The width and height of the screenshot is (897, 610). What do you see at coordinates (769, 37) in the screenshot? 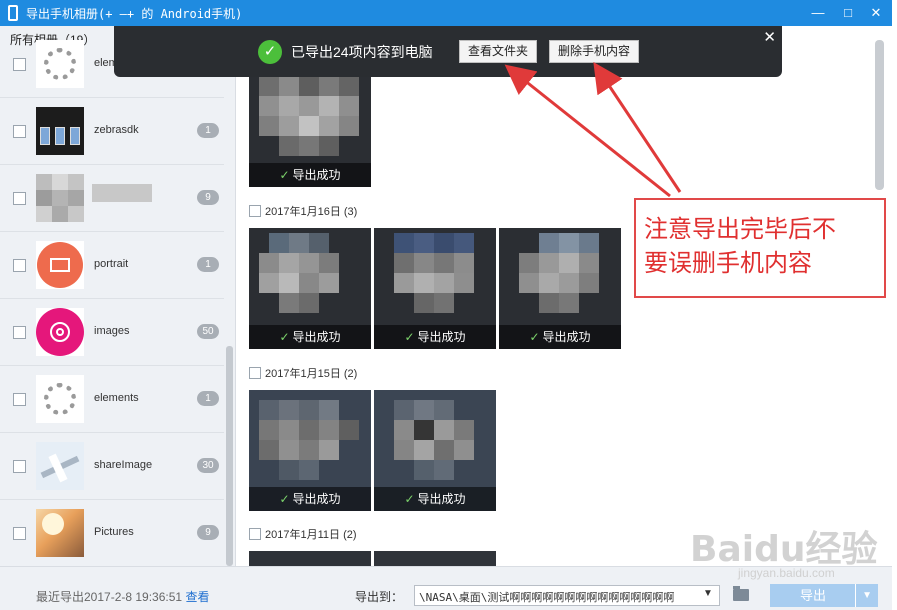
I see `notification-close-button: ✕` at bounding box center [769, 37].